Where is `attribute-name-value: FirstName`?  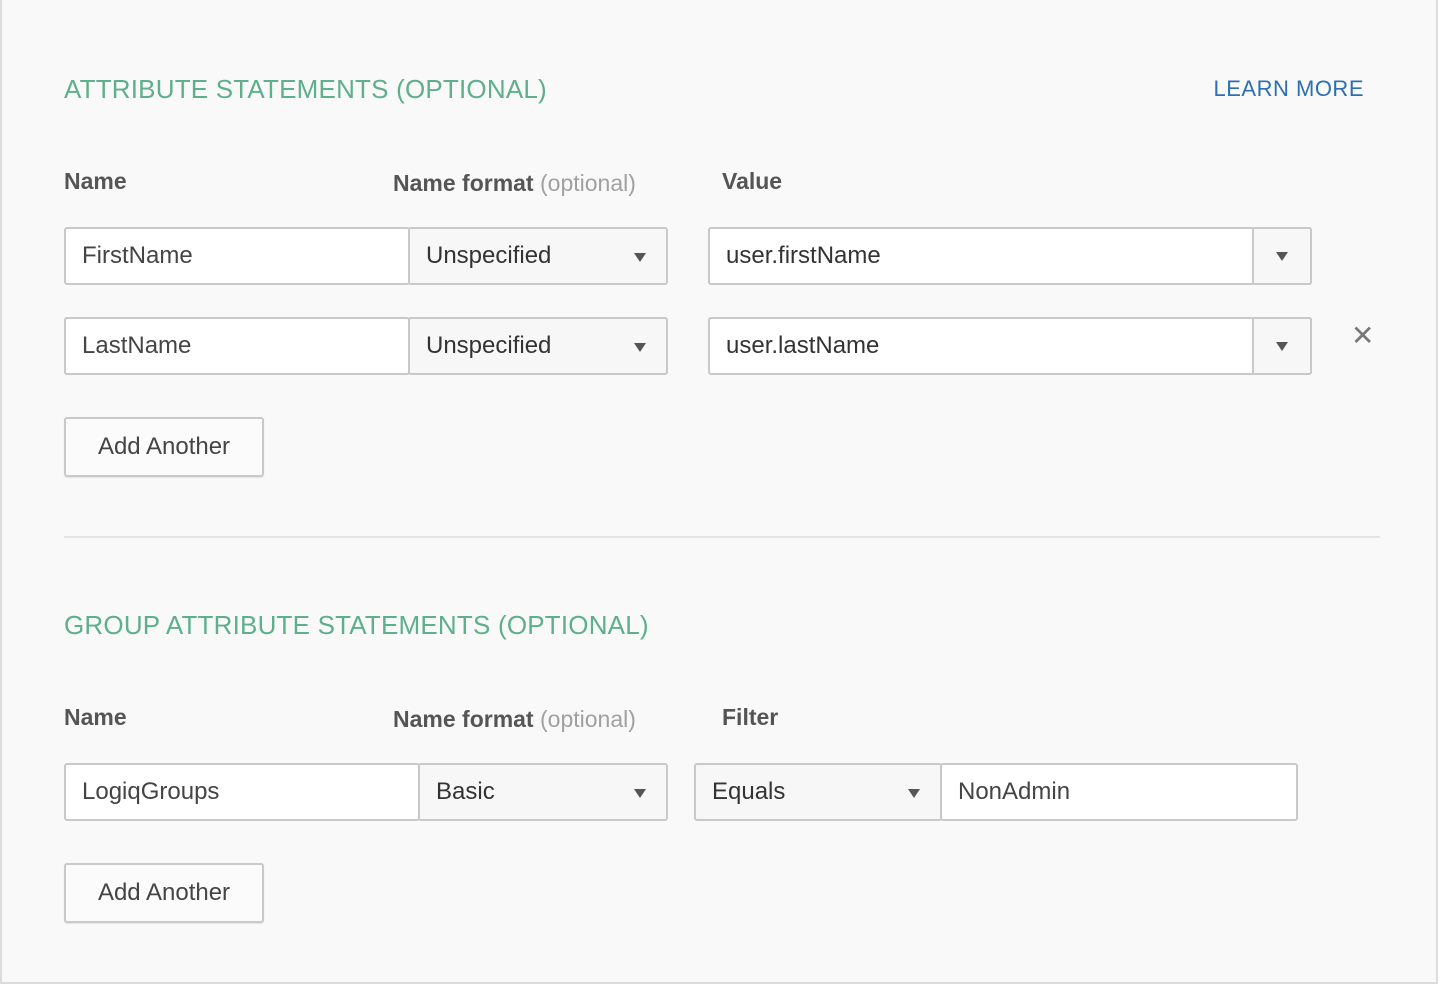
attribute-name-value: FirstName is located at coordinates (137, 255).